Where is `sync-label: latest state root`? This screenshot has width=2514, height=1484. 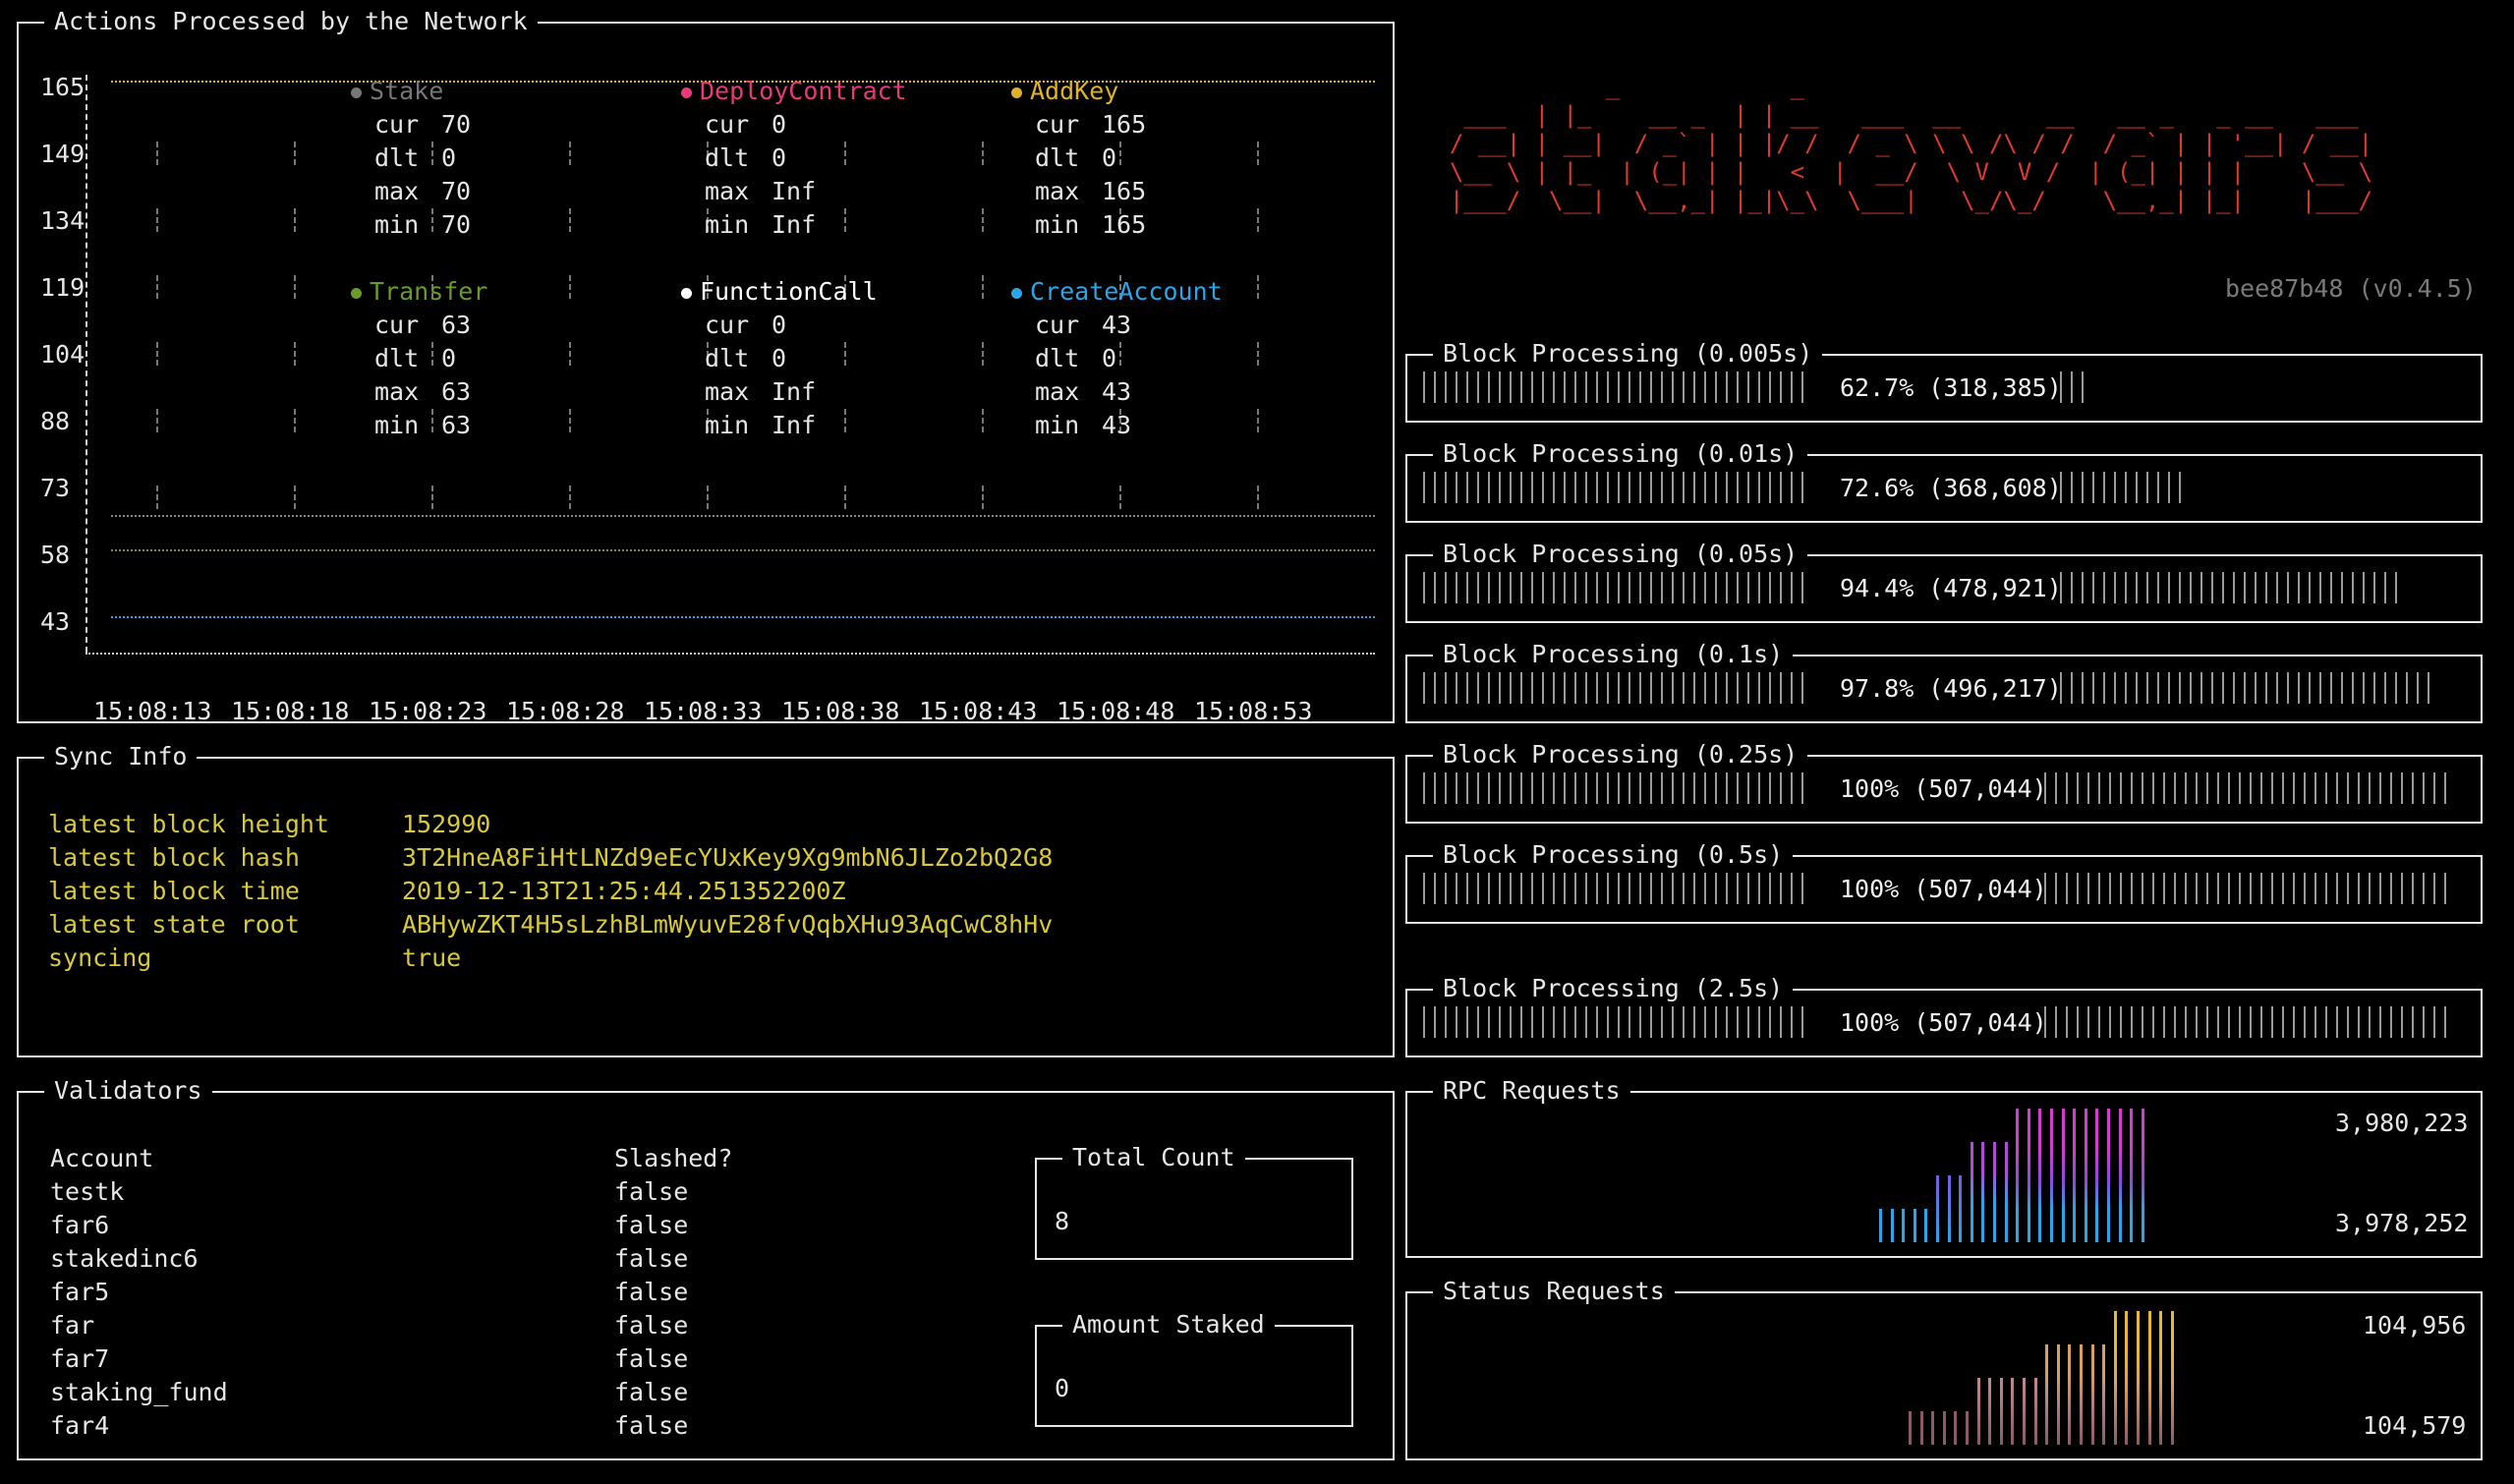 sync-label: latest state root is located at coordinates (174, 924).